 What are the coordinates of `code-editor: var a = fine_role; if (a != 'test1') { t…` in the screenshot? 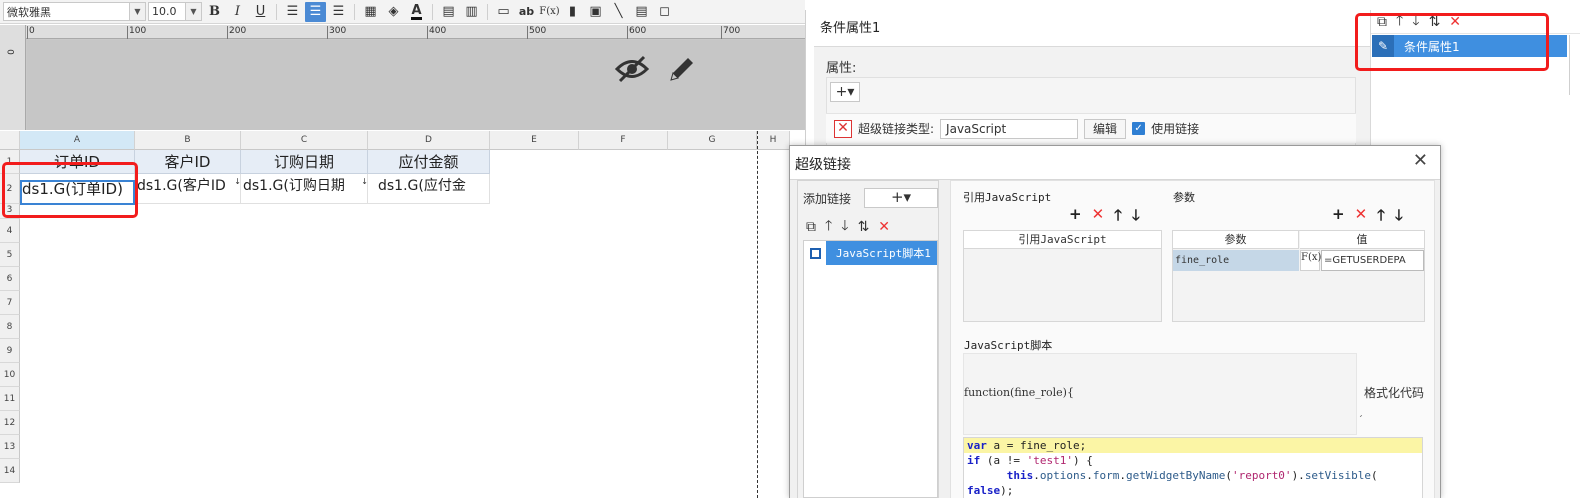 It's located at (1193, 467).